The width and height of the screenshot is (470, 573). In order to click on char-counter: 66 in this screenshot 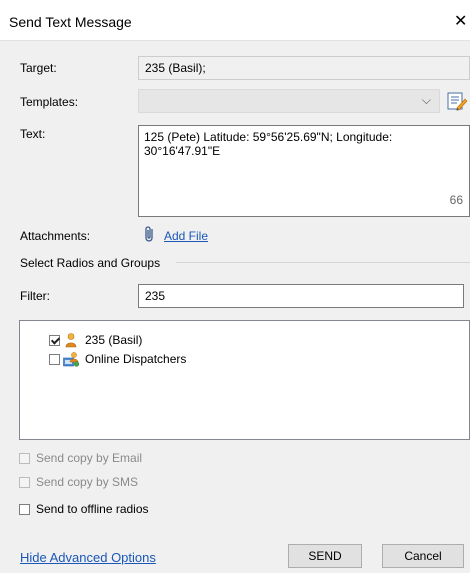, I will do `click(456, 200)`.